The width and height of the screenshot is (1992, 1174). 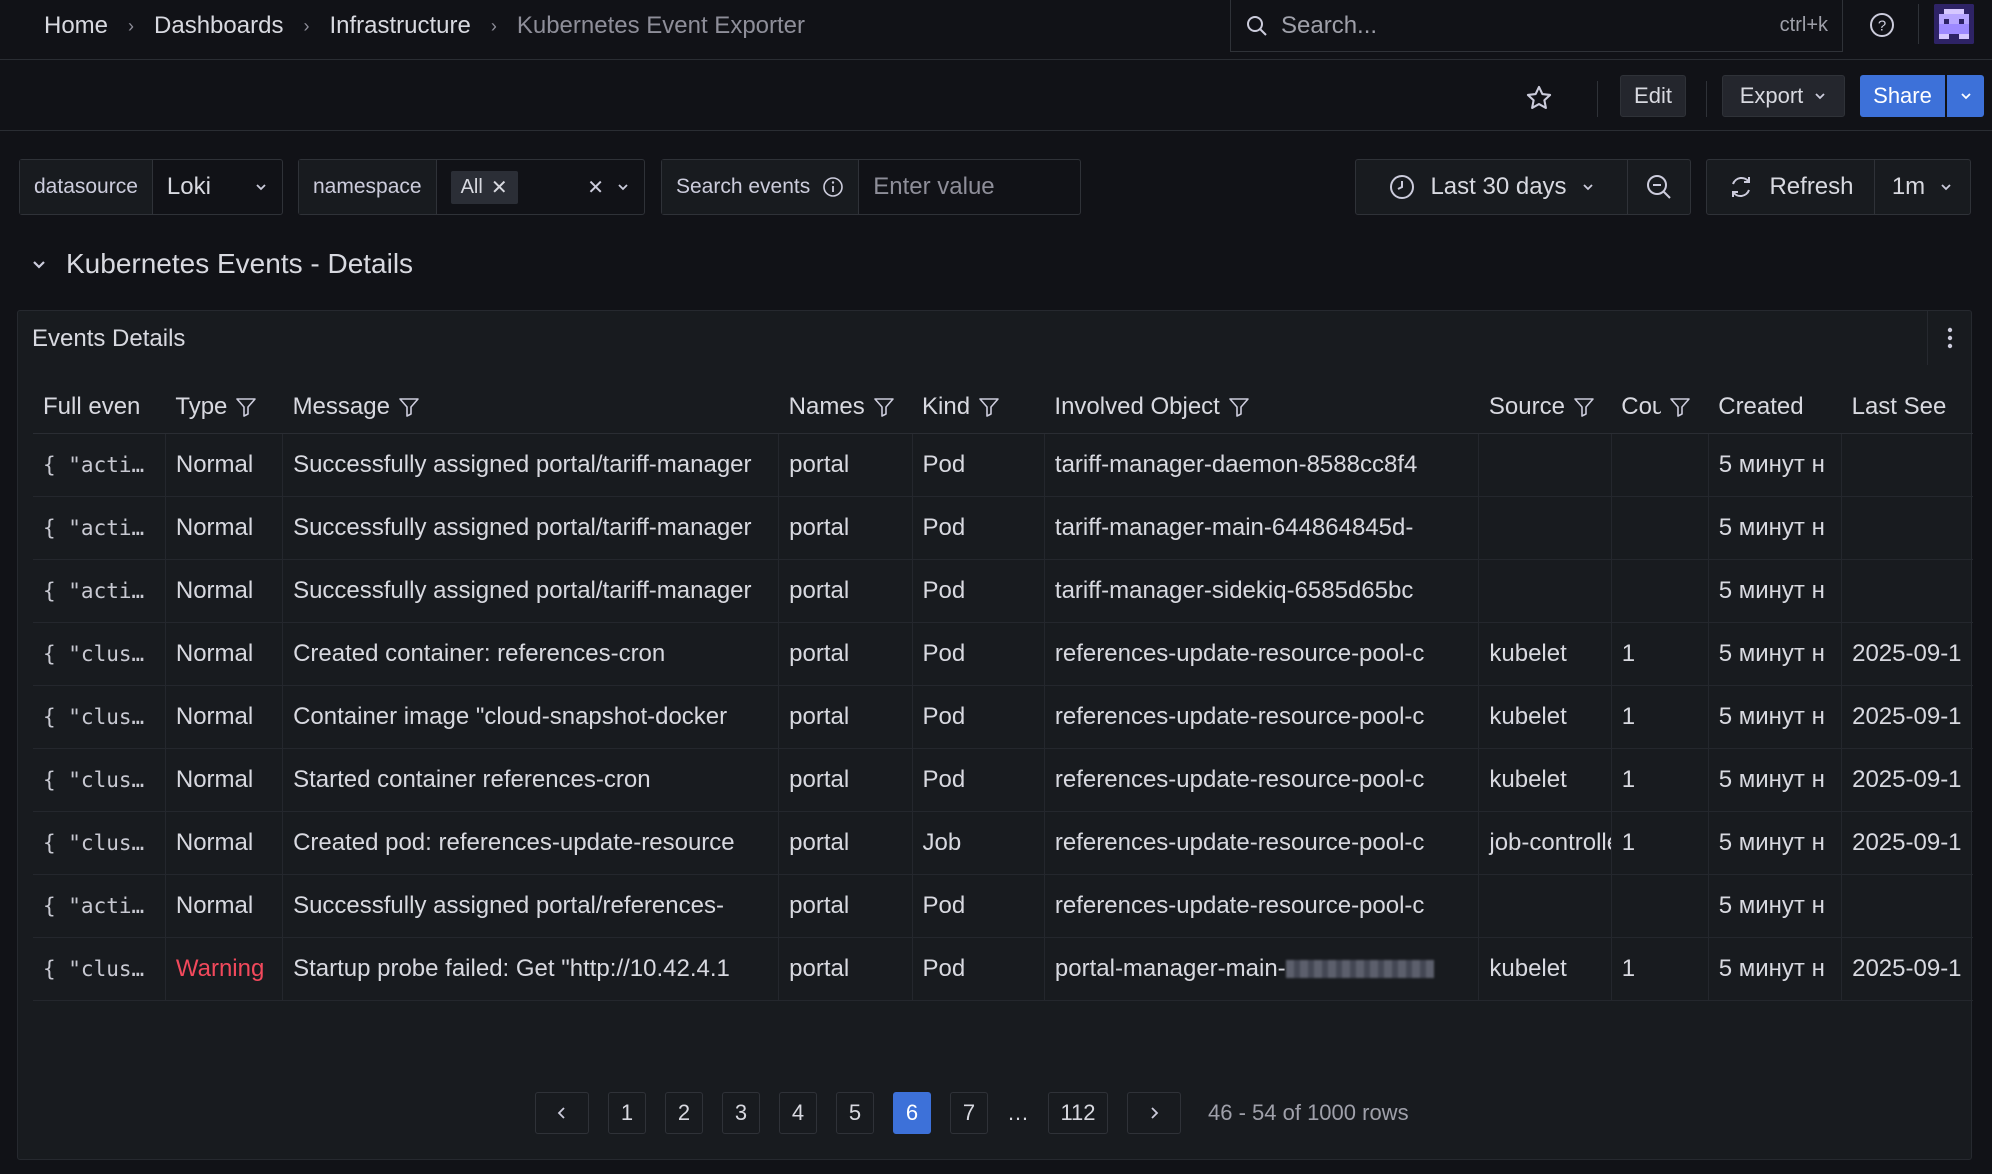 What do you see at coordinates (76, 26) in the screenshot?
I see `breadcrumb-home: Home` at bounding box center [76, 26].